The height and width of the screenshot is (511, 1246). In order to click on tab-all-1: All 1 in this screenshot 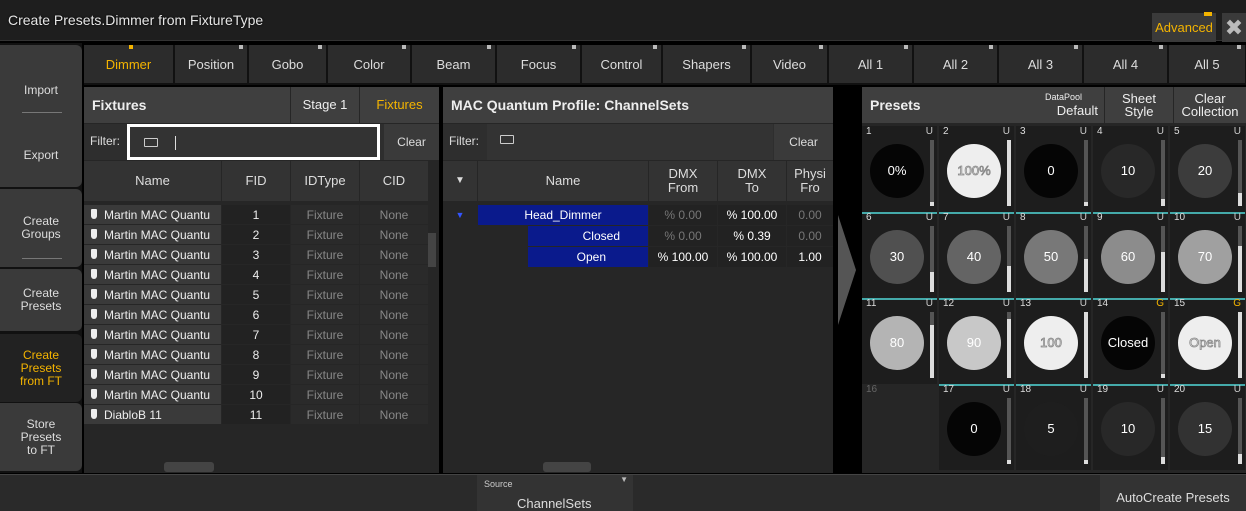, I will do `click(871, 64)`.